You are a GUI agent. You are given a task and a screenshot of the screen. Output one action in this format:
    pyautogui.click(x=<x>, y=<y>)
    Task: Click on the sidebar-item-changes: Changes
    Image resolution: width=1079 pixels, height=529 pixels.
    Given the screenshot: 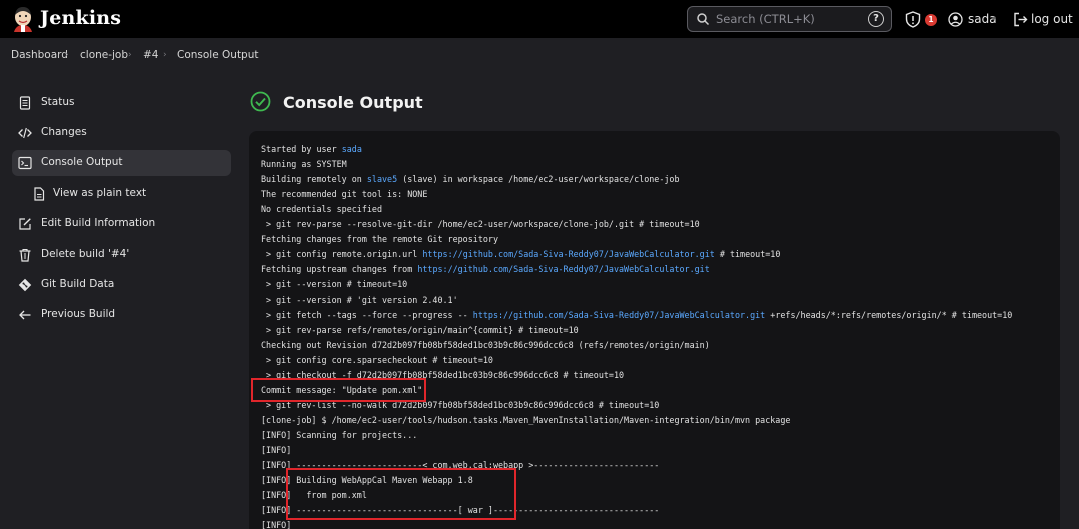 What is the action you would take?
    pyautogui.click(x=121, y=133)
    